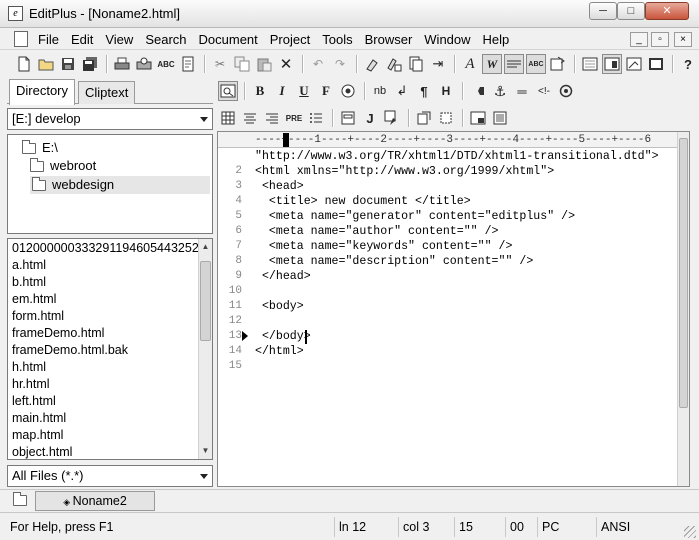 This screenshot has width=699, height=540. Describe the element at coordinates (631, 11) in the screenshot. I see `maximize-button: □` at that location.